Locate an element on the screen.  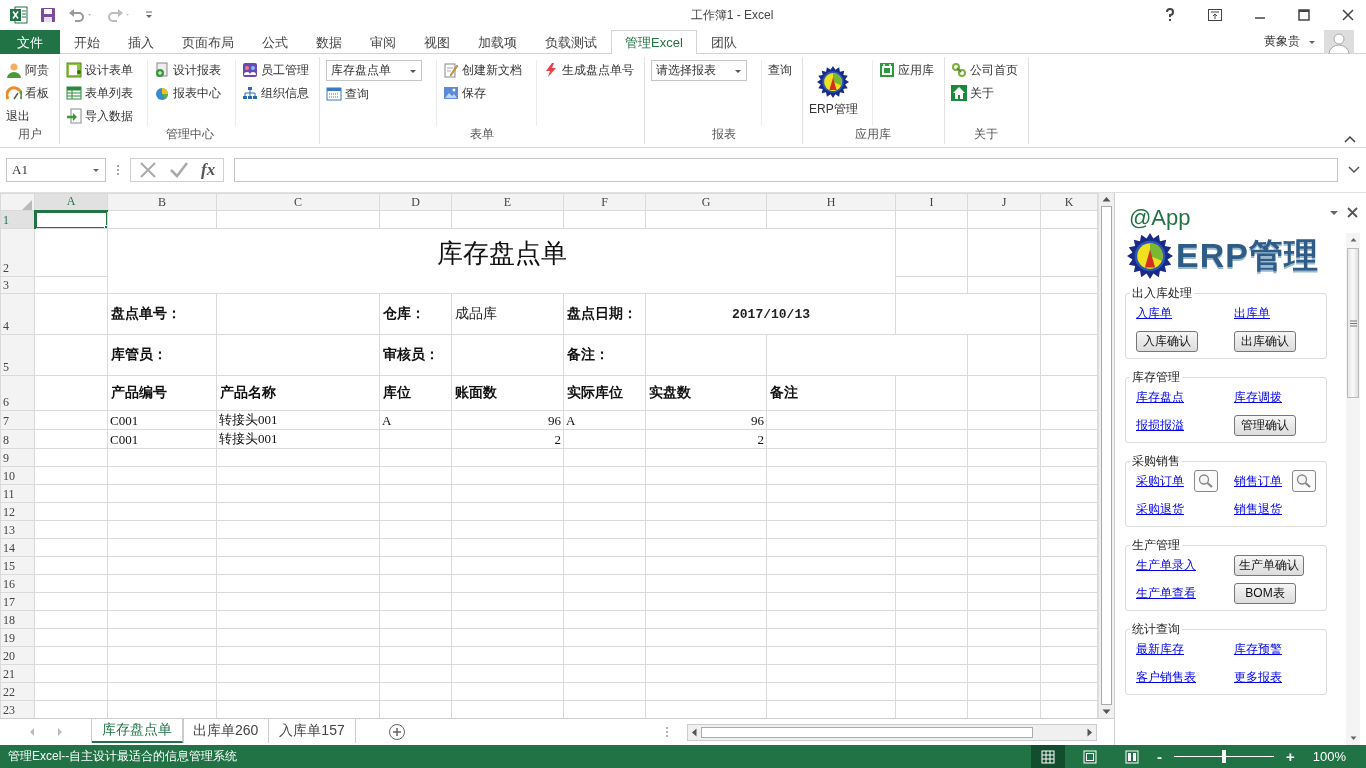
ribbon-tab: 开始 is located at coordinates (87, 42).